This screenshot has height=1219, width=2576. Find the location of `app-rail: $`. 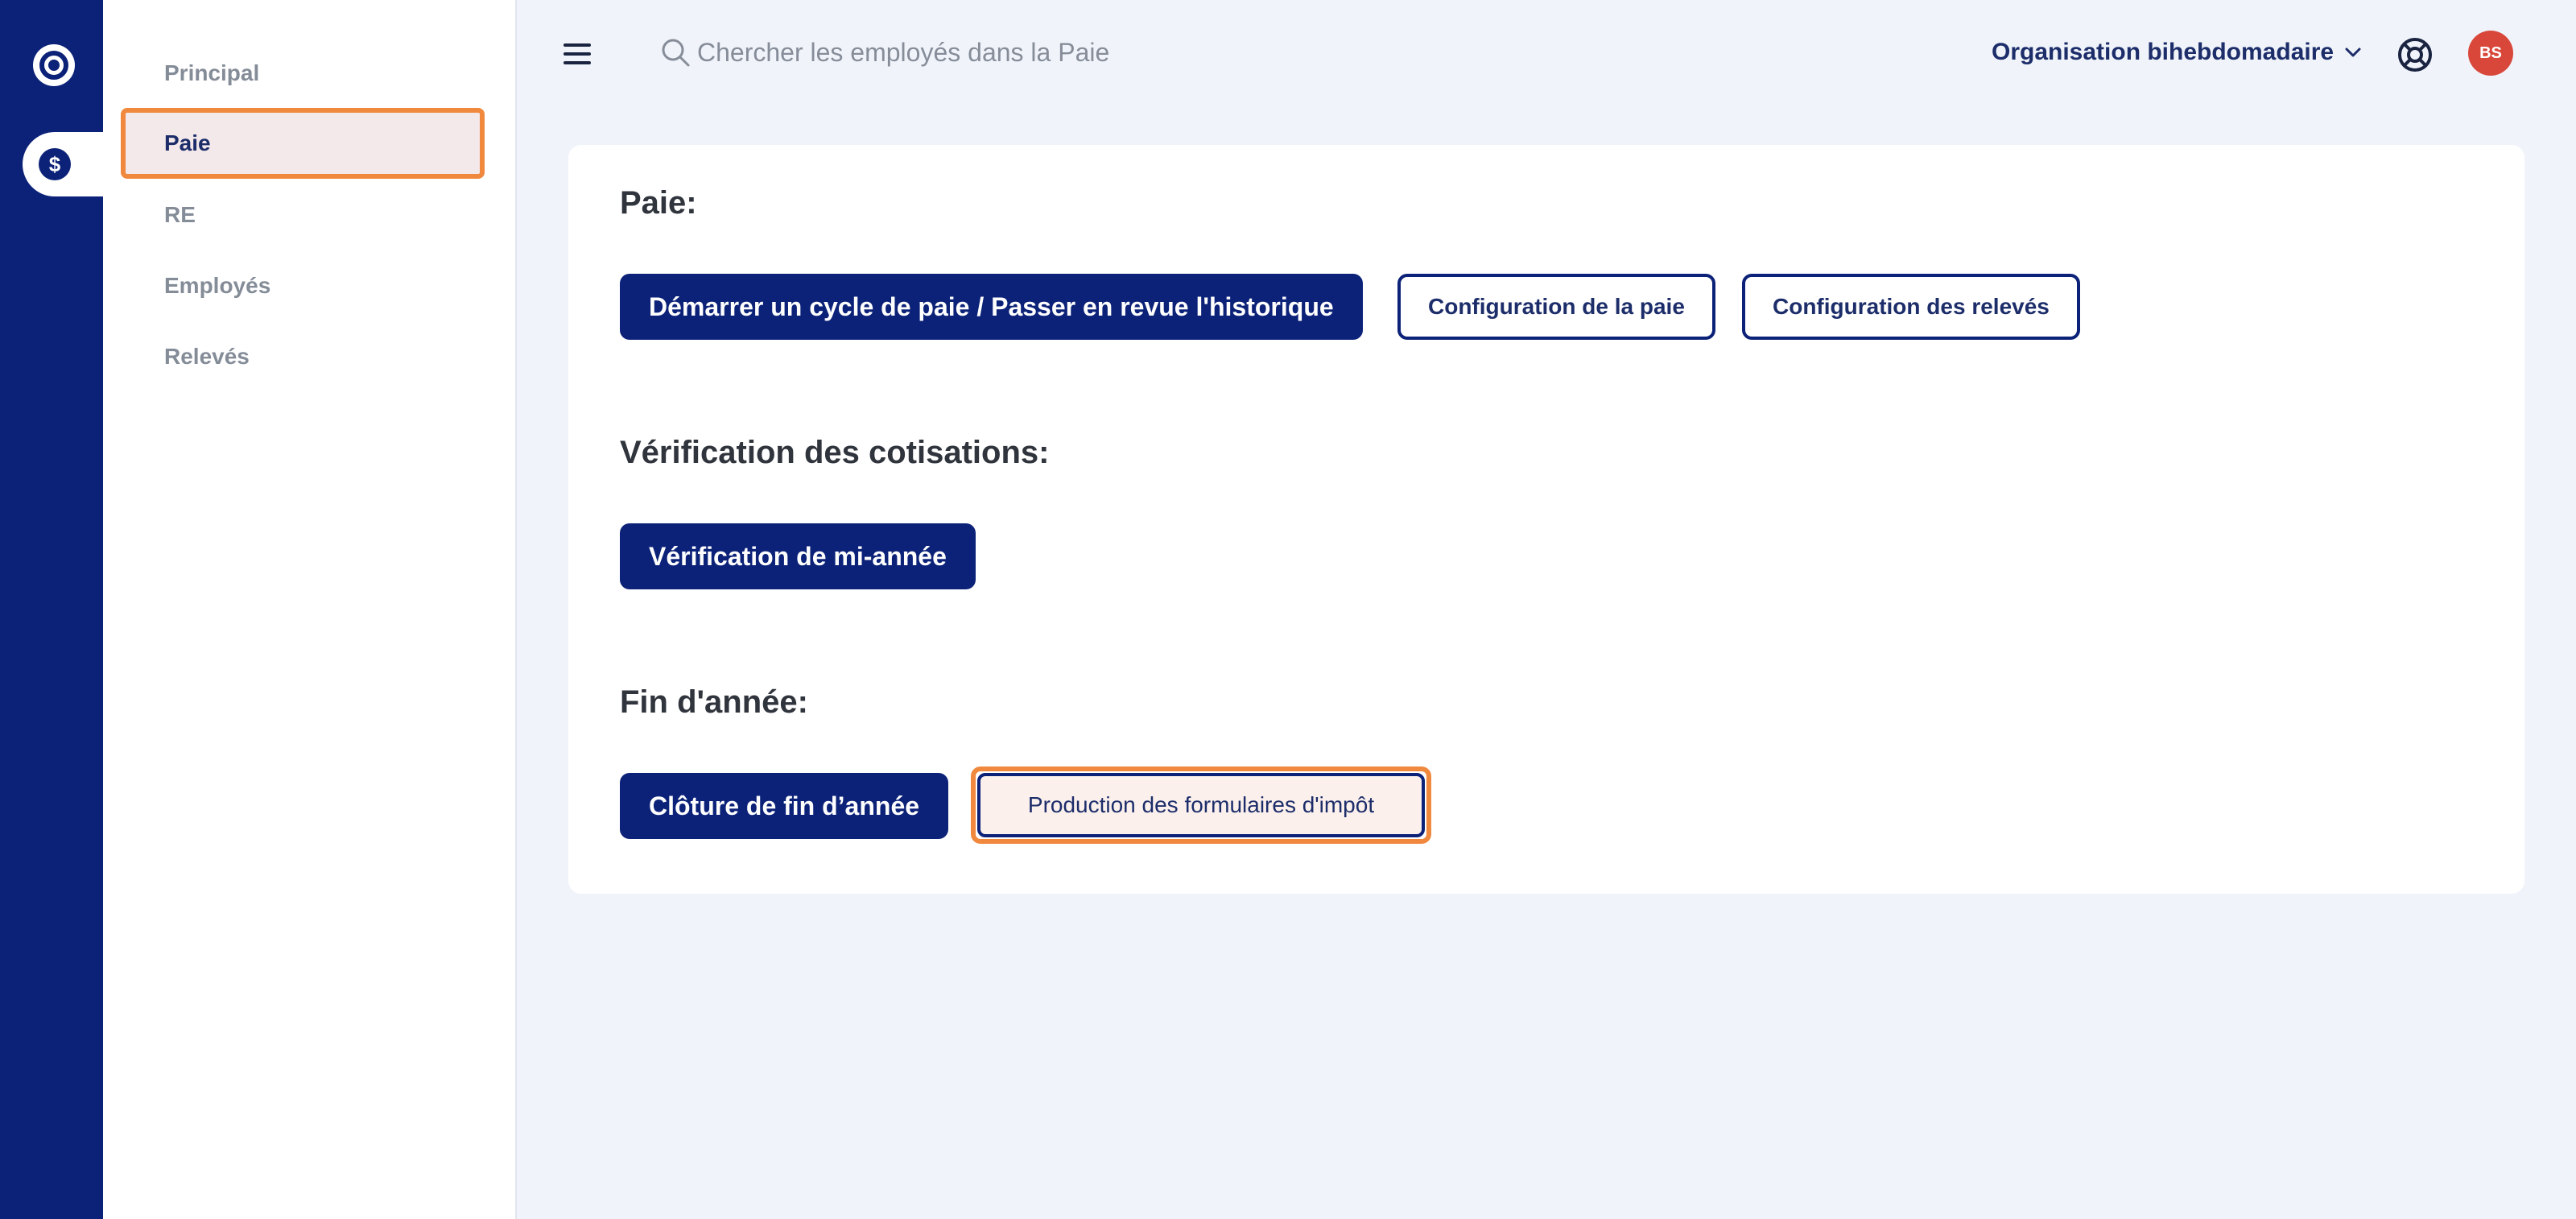

app-rail: $ is located at coordinates (51, 609).